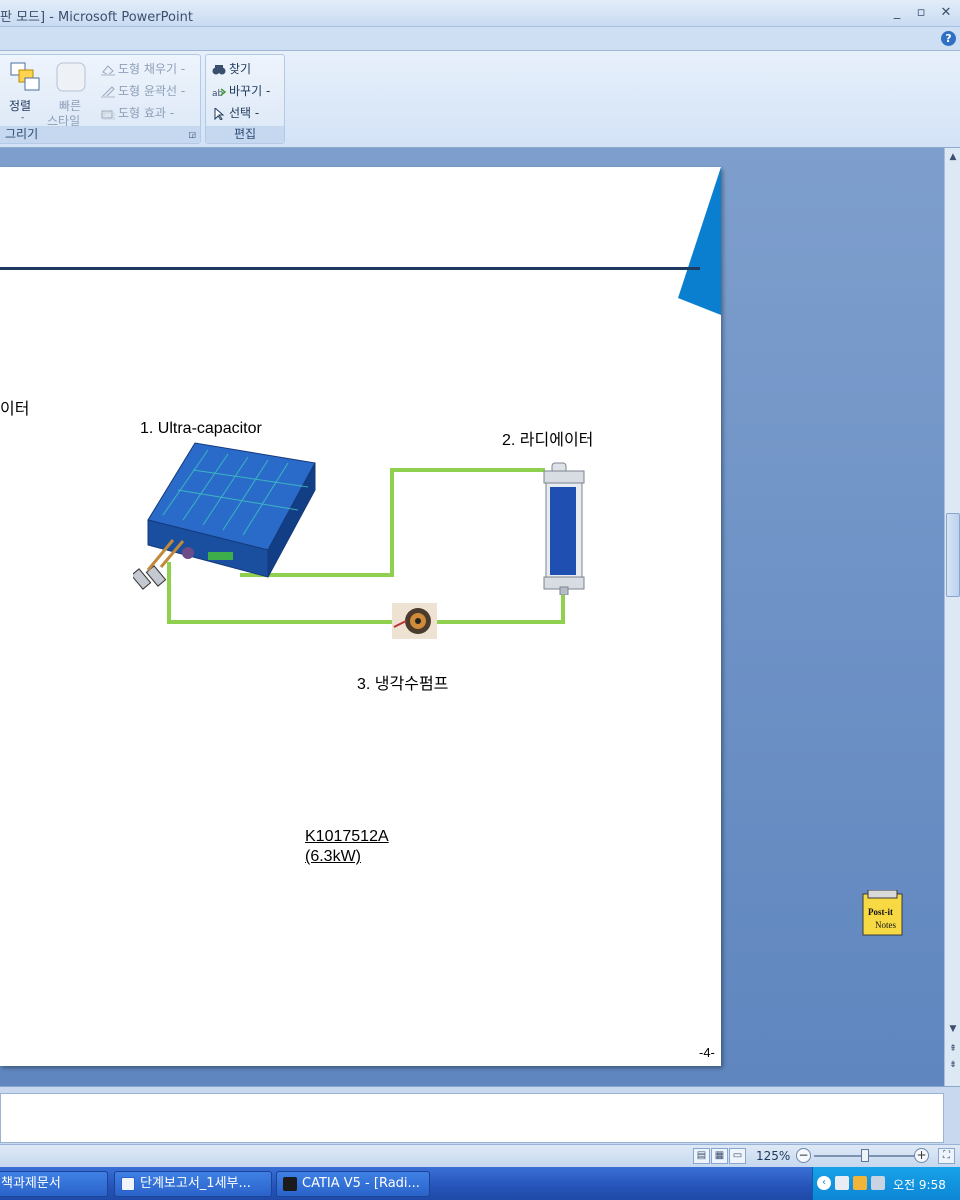 The width and height of the screenshot is (960, 1200). What do you see at coordinates (219, 92) in the screenshot?
I see `replace-icon: ab` at bounding box center [219, 92].